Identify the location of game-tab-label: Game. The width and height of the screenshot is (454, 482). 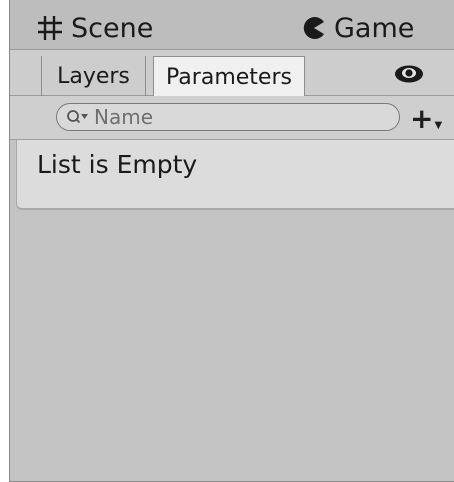
(374, 28).